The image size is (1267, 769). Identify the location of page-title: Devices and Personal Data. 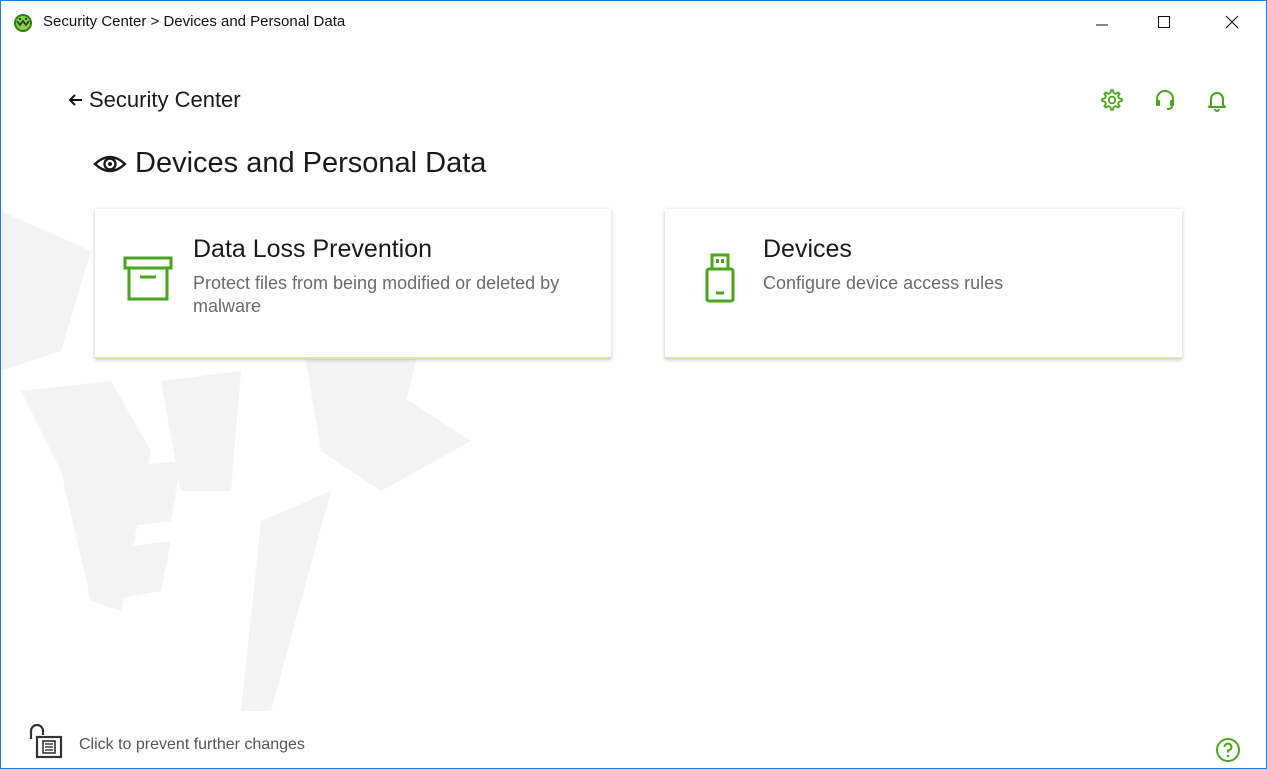
(289, 163).